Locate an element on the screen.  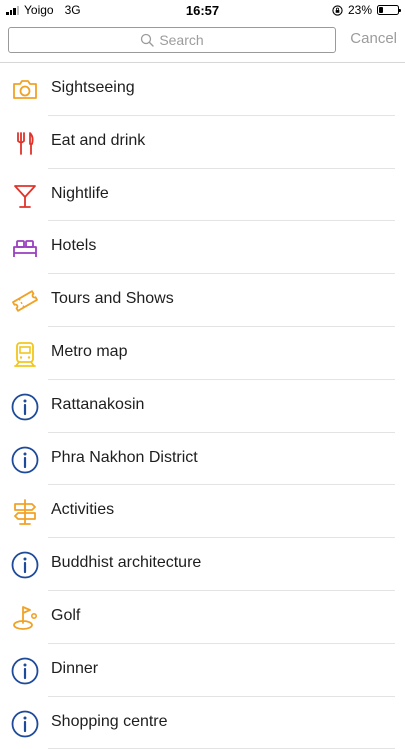
list-item-label: Buddhist architecture is located at coordinates (126, 563).